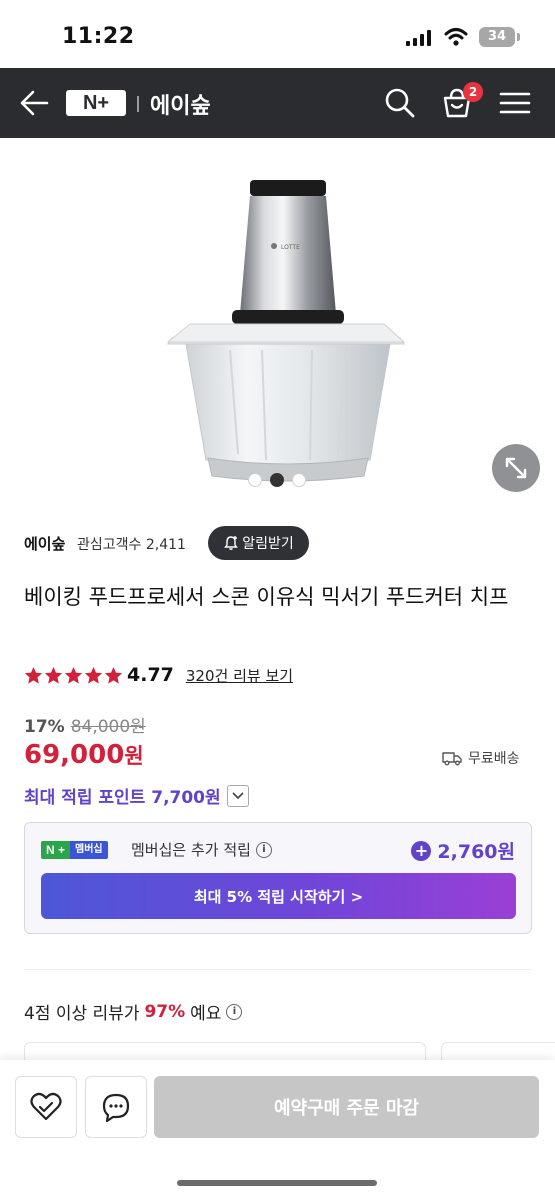  I want to click on chat-button, so click(116, 1107).